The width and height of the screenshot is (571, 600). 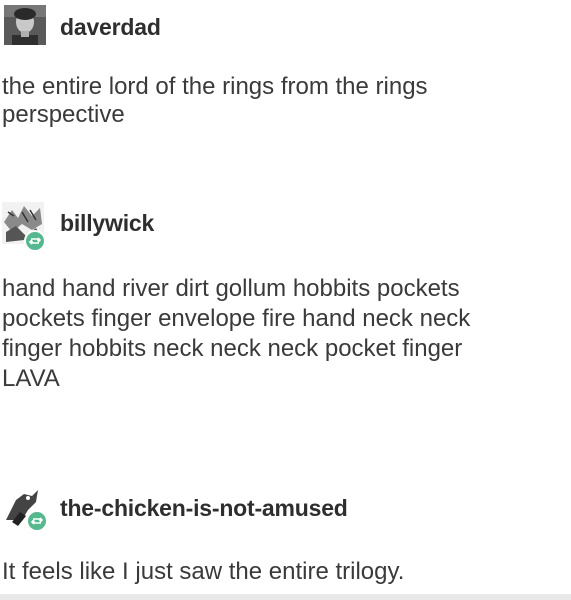 What do you see at coordinates (63, 114) in the screenshot?
I see `post-line: perspective` at bounding box center [63, 114].